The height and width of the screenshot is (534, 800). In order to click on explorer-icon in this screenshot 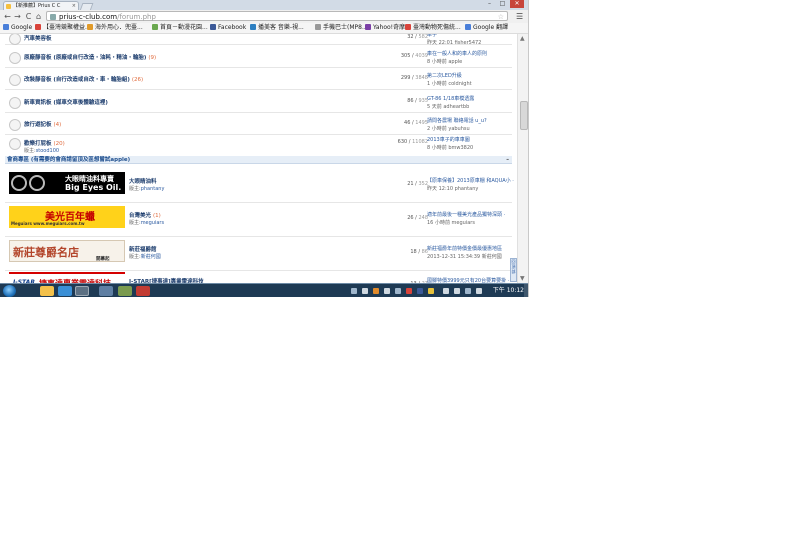, I will do `click(47, 291)`.